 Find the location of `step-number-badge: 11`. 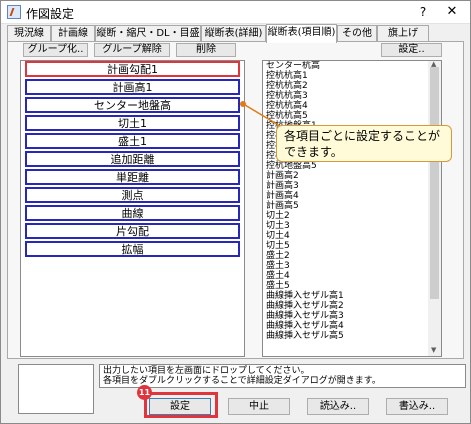

step-number-badge: 11 is located at coordinates (144, 392).